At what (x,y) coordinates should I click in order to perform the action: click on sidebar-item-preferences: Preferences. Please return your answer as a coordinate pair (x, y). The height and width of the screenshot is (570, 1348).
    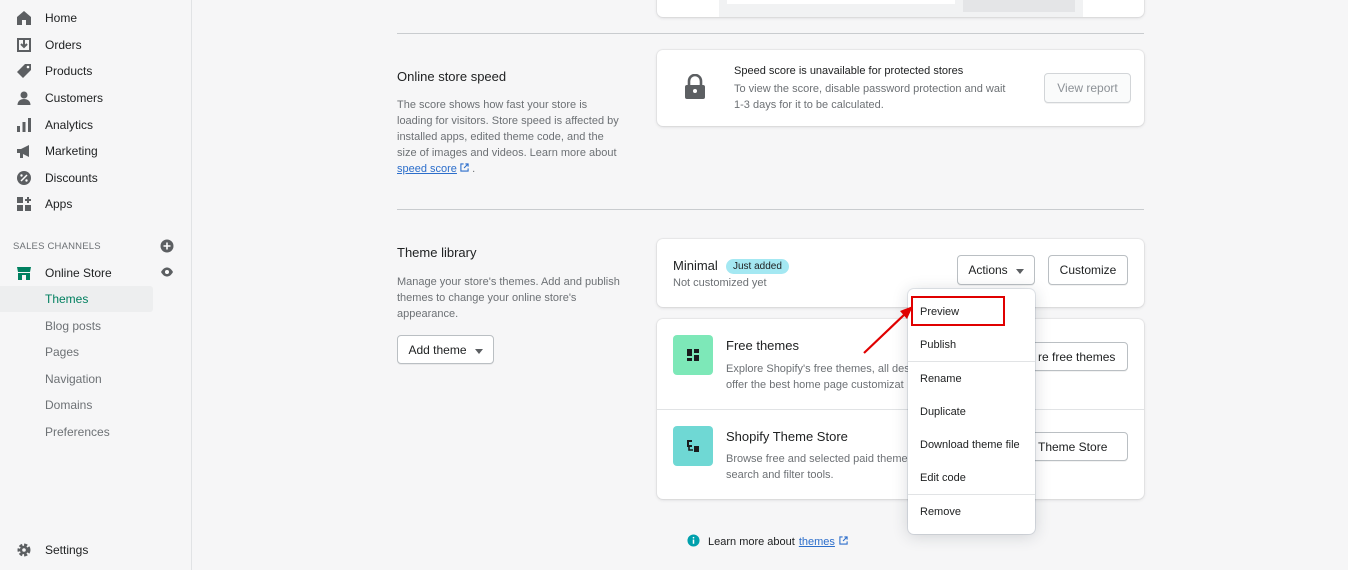
    Looking at the image, I should click on (76, 432).